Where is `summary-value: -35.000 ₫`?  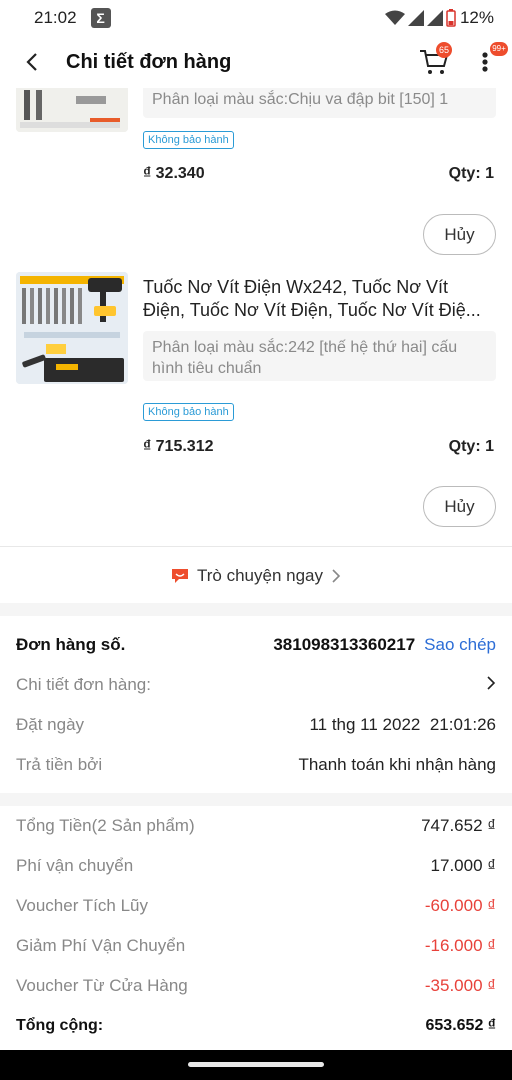
summary-value: -35.000 ₫ is located at coordinates (460, 985).